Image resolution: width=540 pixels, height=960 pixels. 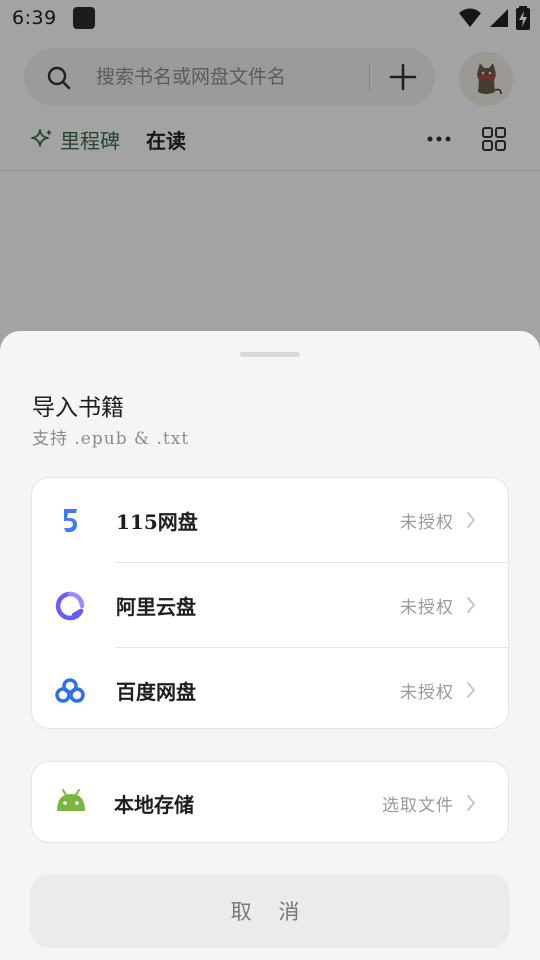 What do you see at coordinates (111, 439) in the screenshot?
I see `sheet-subtitle: 支持 .epub & .txt` at bounding box center [111, 439].